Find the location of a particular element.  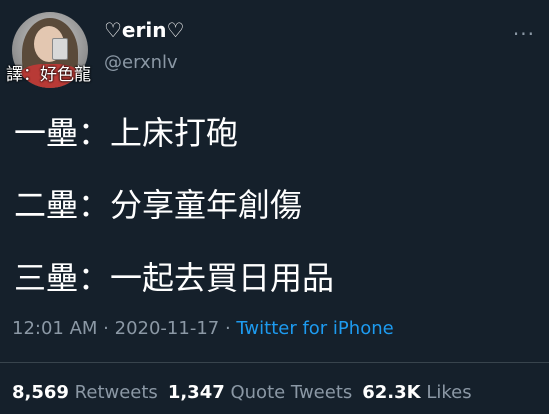

likes-count: 62.3K is located at coordinates (391, 392).